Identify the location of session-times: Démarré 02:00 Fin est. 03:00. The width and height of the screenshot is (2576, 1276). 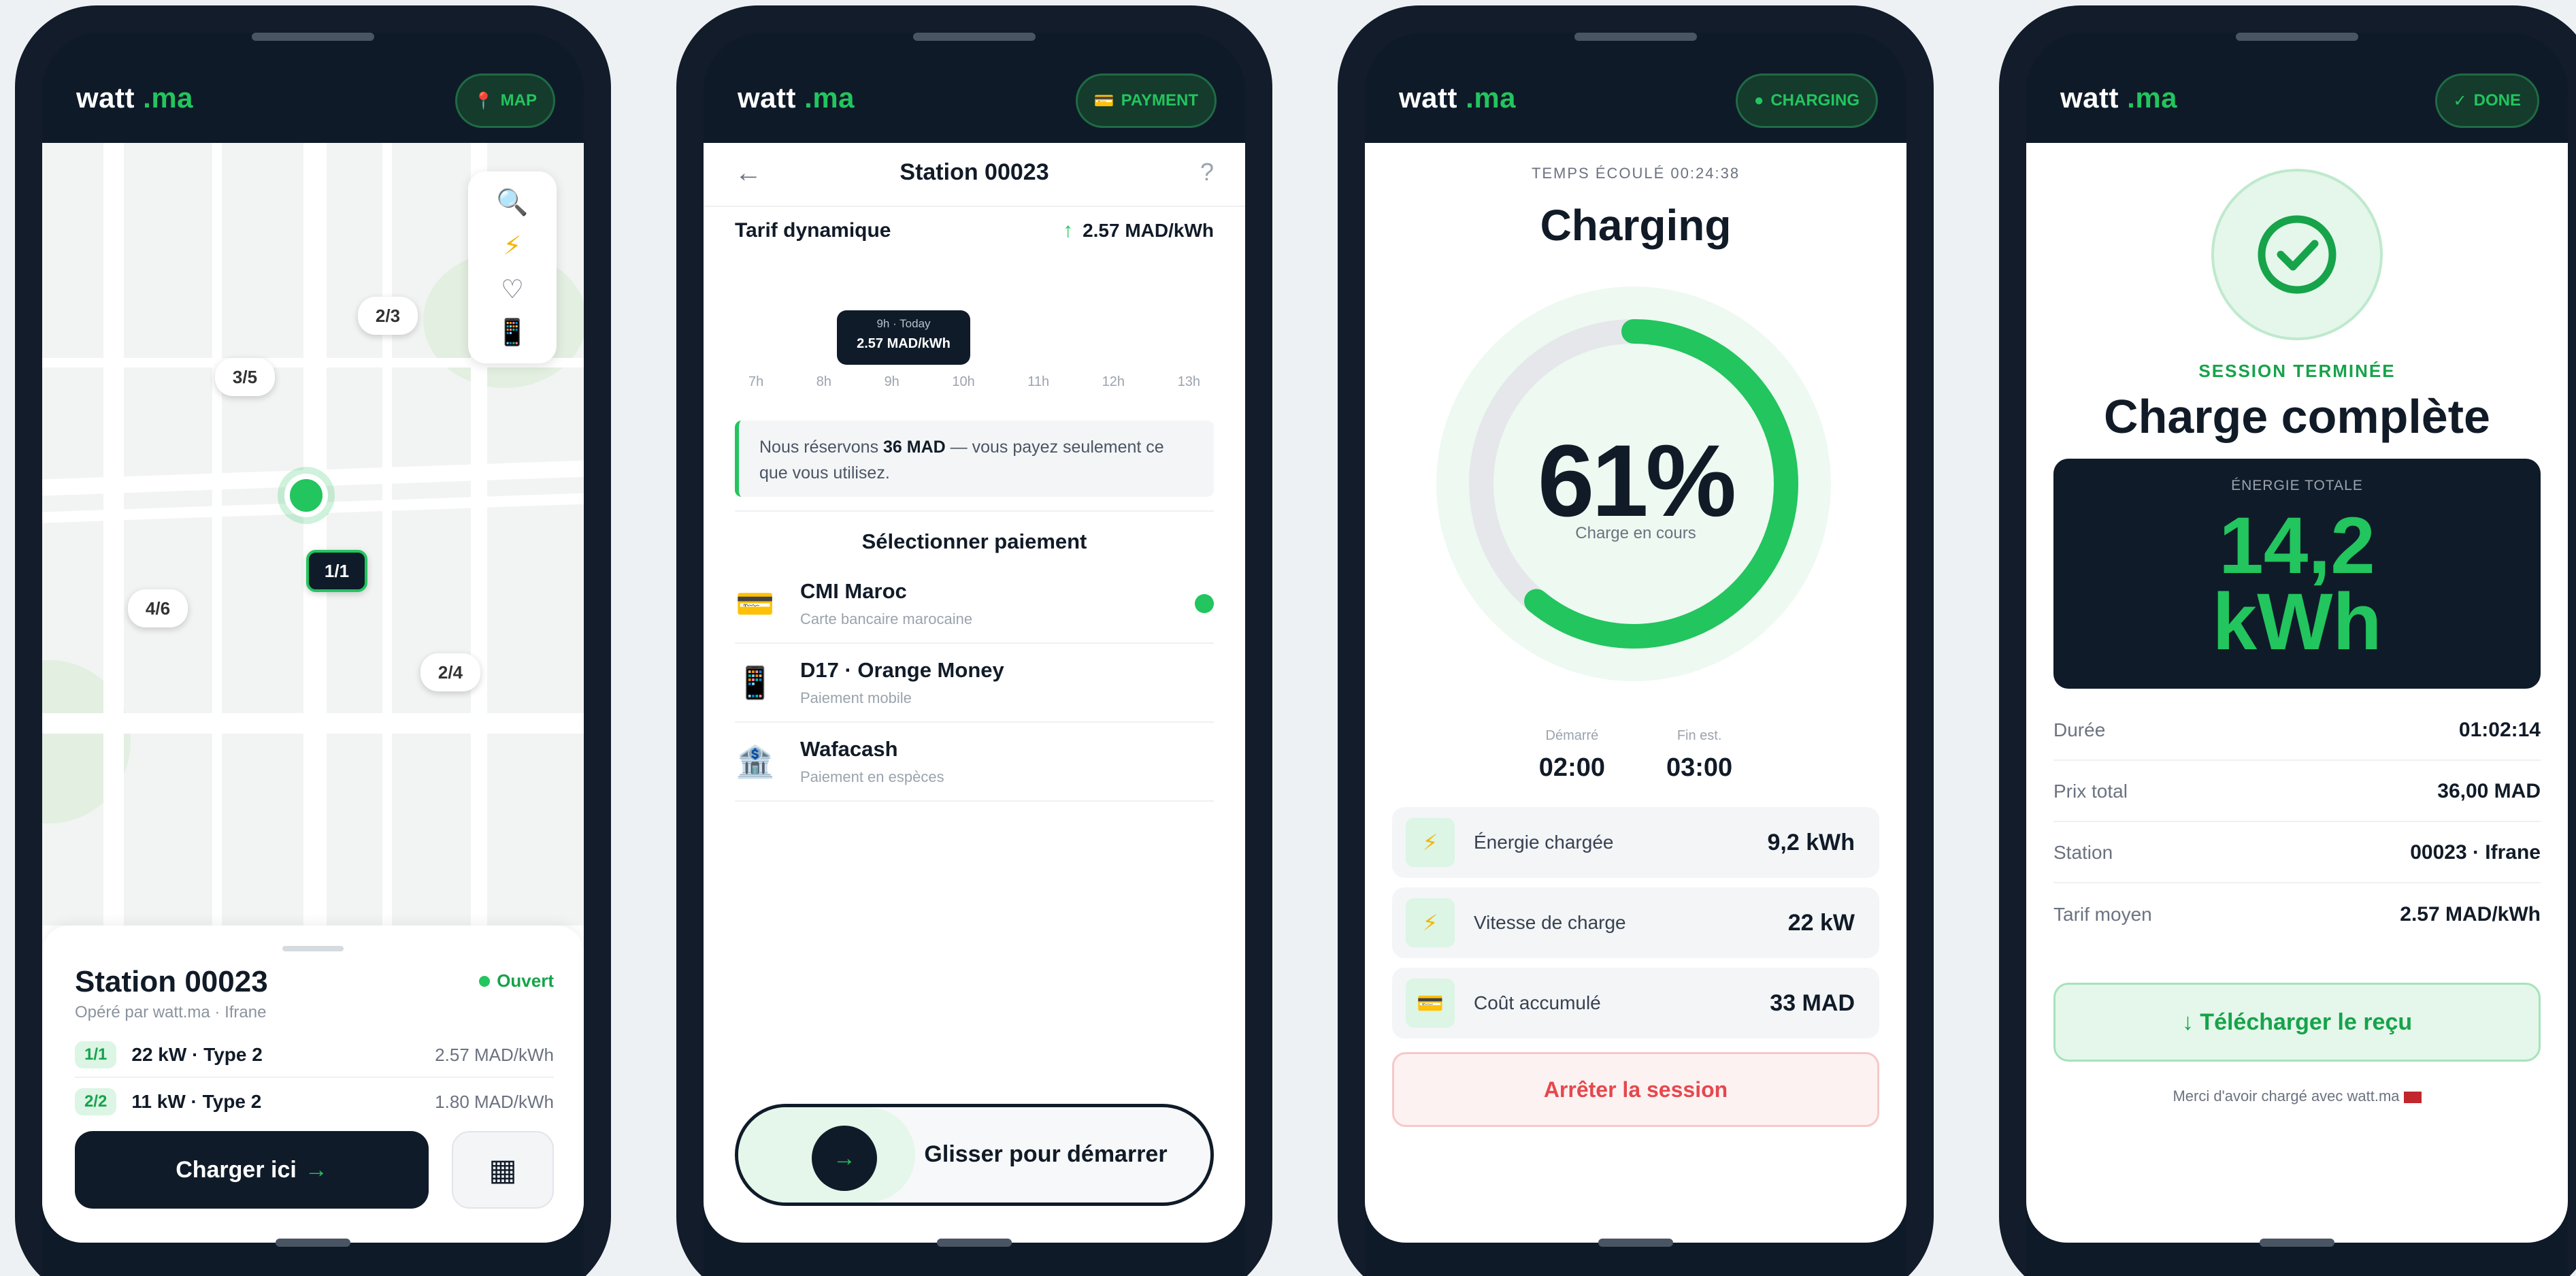
(1635, 755).